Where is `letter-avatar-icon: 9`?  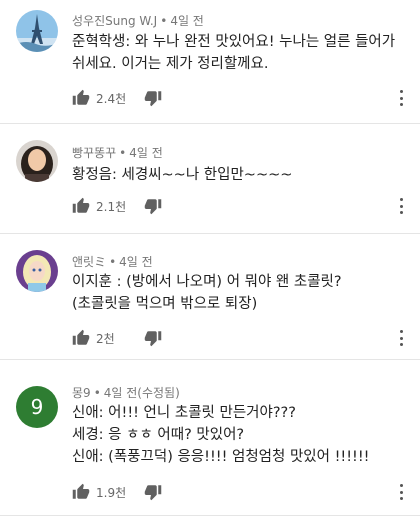 letter-avatar-icon: 9 is located at coordinates (37, 407).